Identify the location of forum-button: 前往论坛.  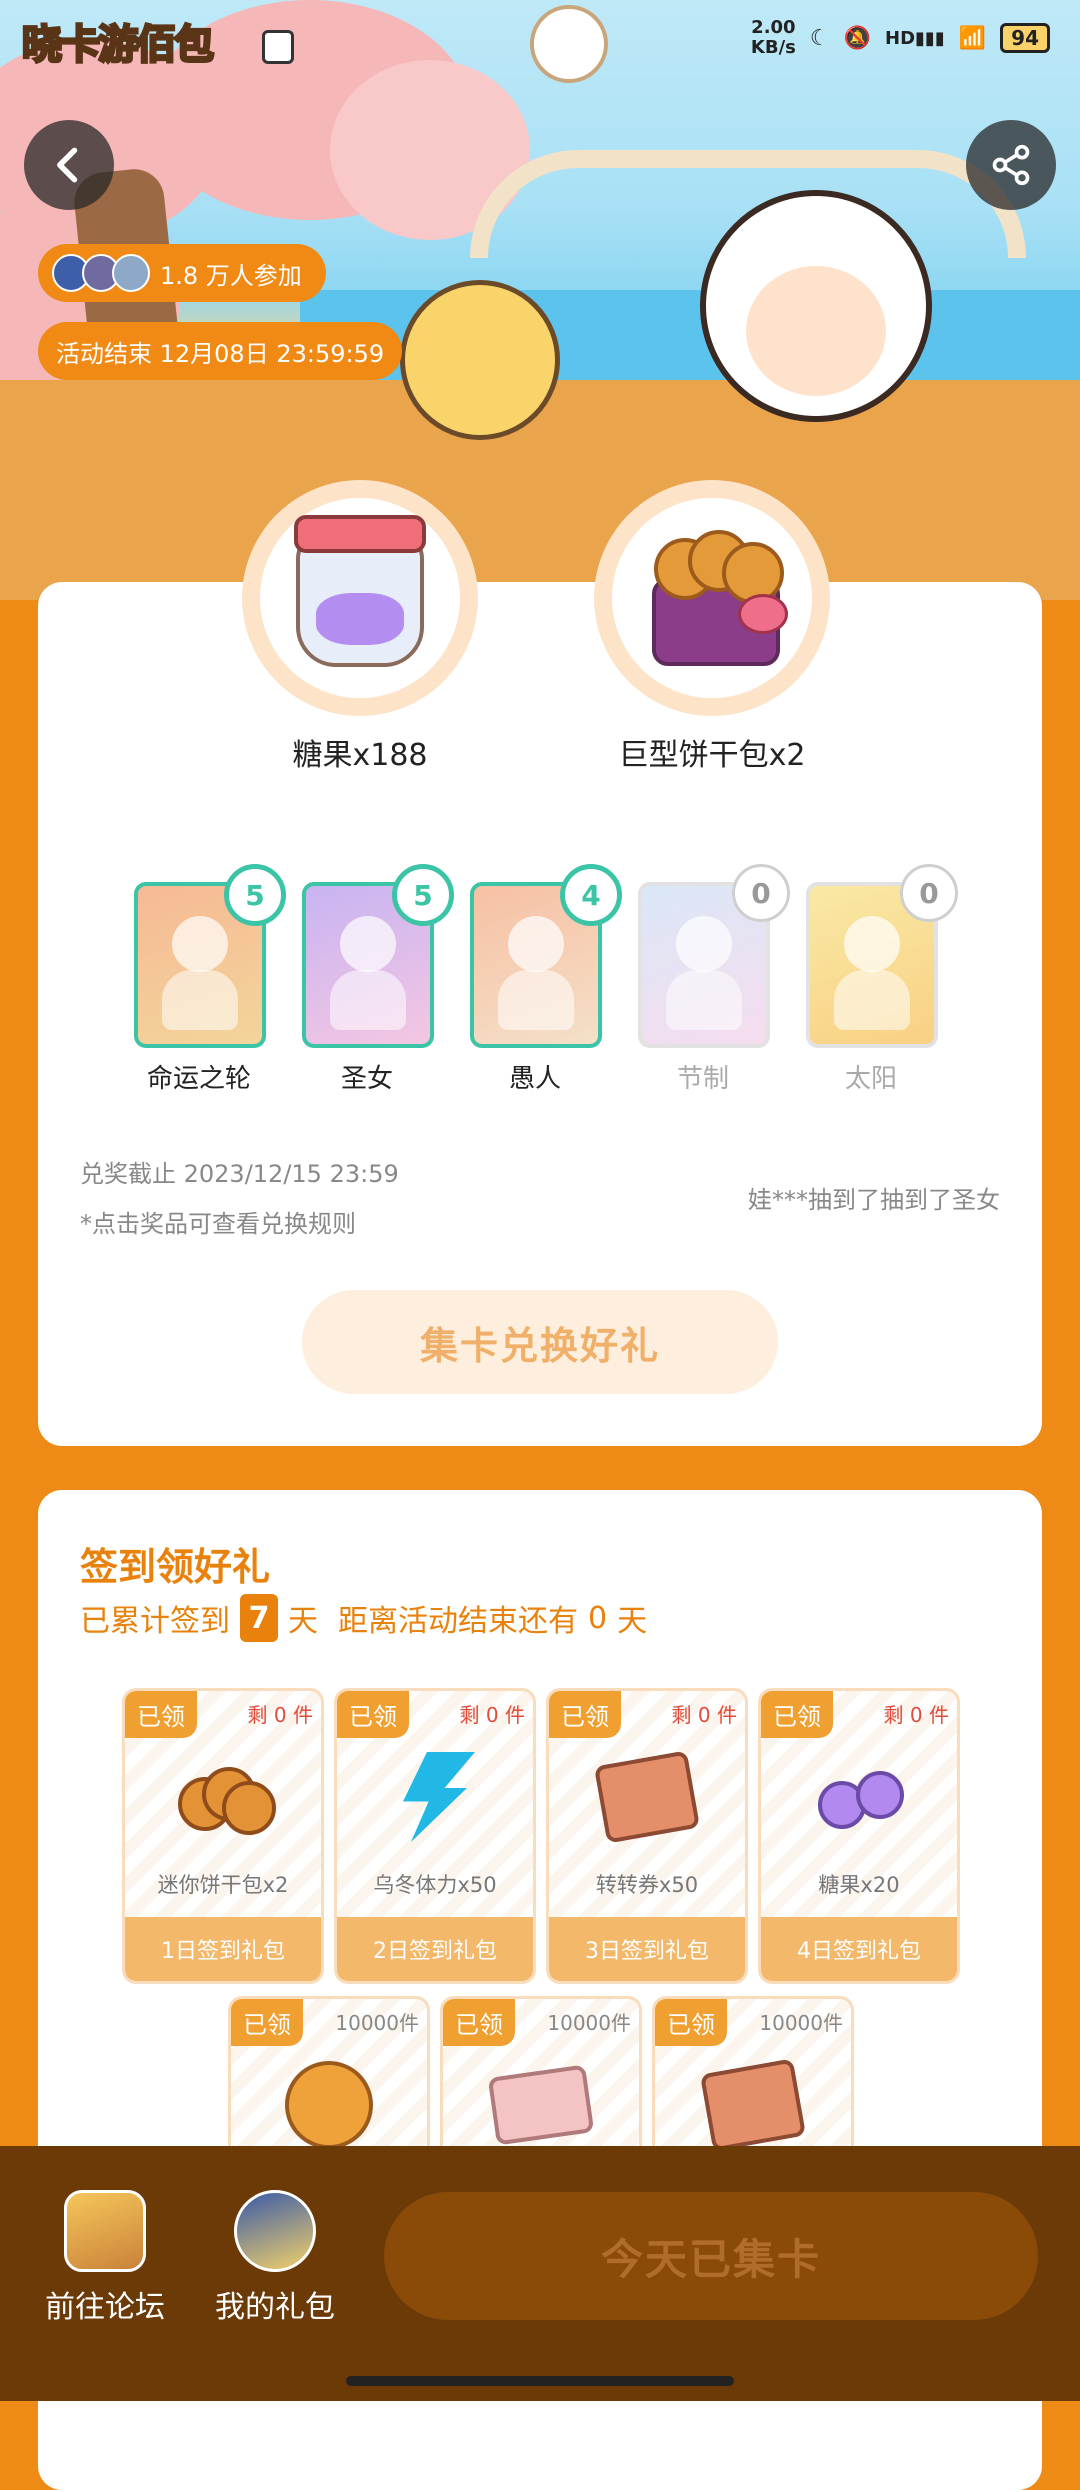
(105, 2258).